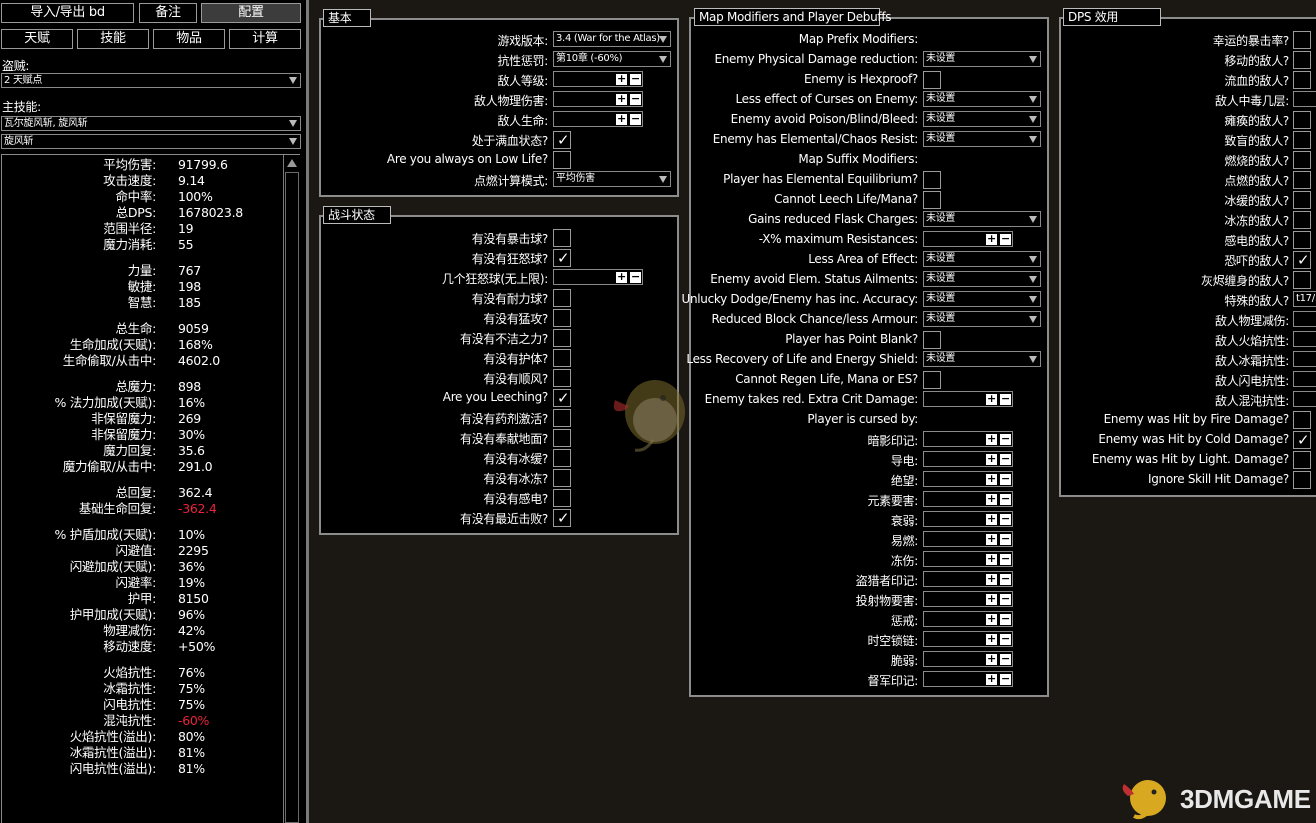 This screenshot has height=823, width=1316. Describe the element at coordinates (598, 277) in the screenshot. I see `frenzy-count-input: + −` at that location.